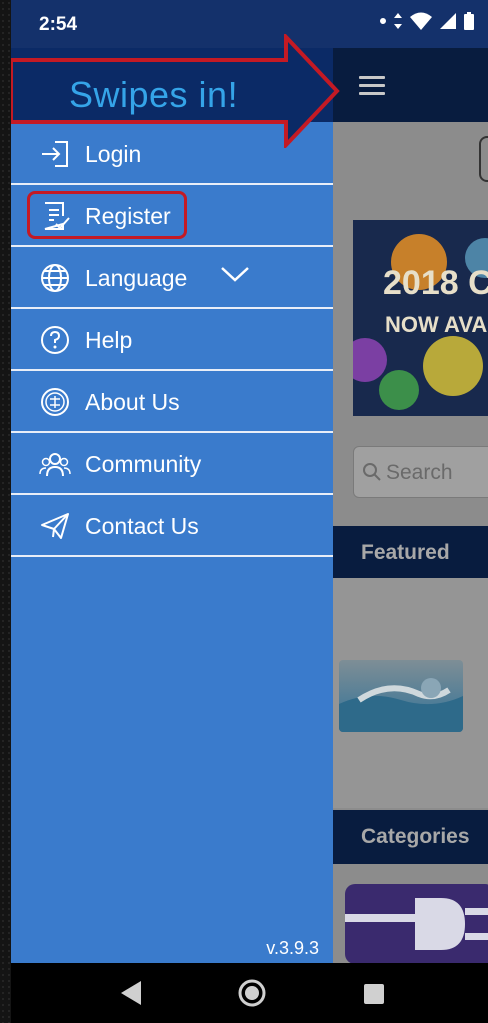 Image resolution: width=488 pixels, height=1023 pixels. I want to click on menu-item-label: Register, so click(128, 216).